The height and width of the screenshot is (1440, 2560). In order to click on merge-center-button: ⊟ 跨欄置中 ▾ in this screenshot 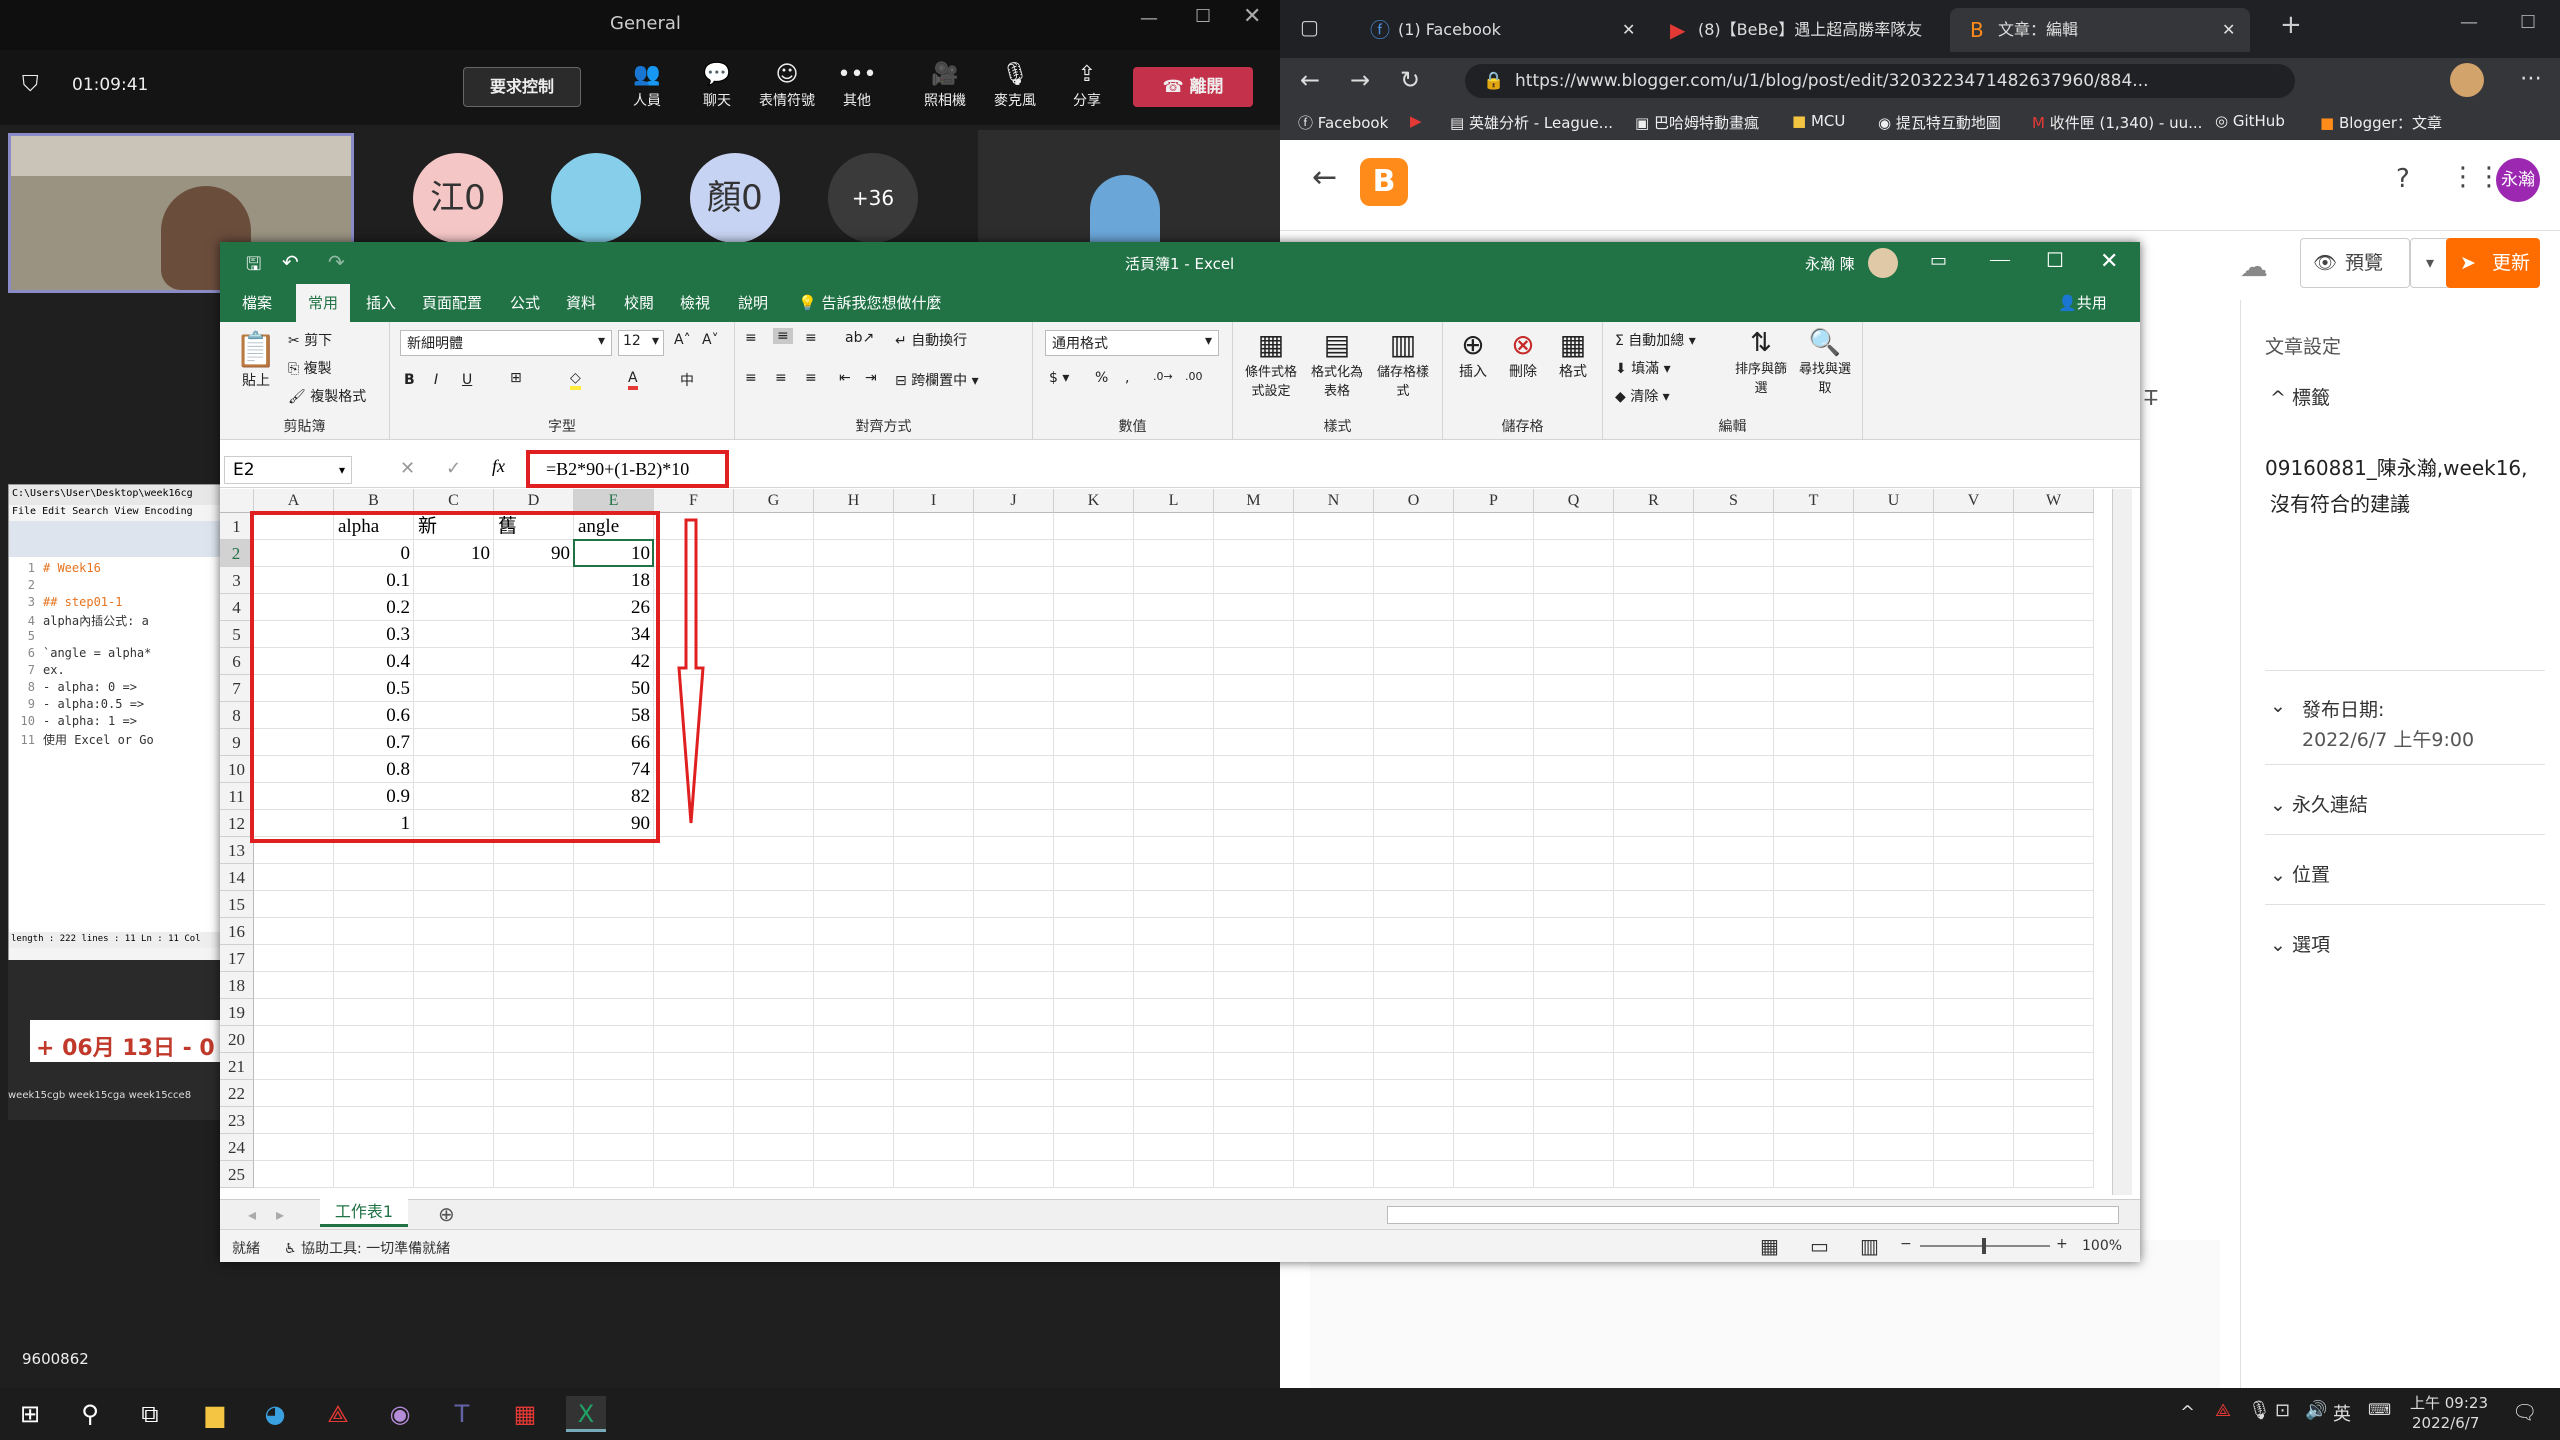, I will do `click(937, 380)`.